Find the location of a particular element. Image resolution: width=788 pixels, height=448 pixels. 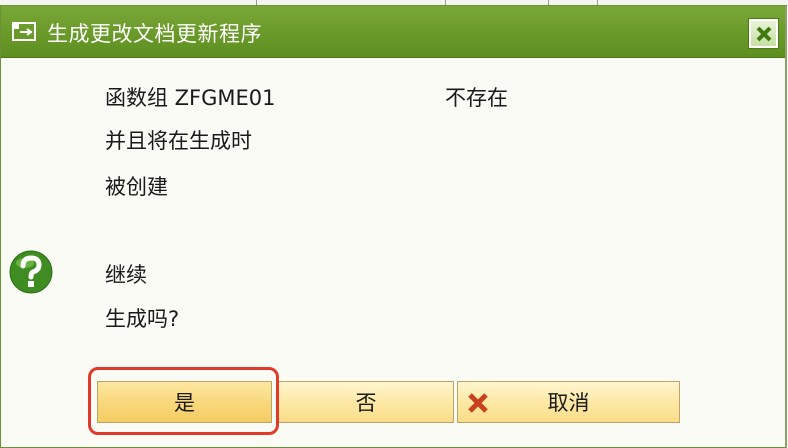

cancel-button-label: 取消 is located at coordinates (568, 403).